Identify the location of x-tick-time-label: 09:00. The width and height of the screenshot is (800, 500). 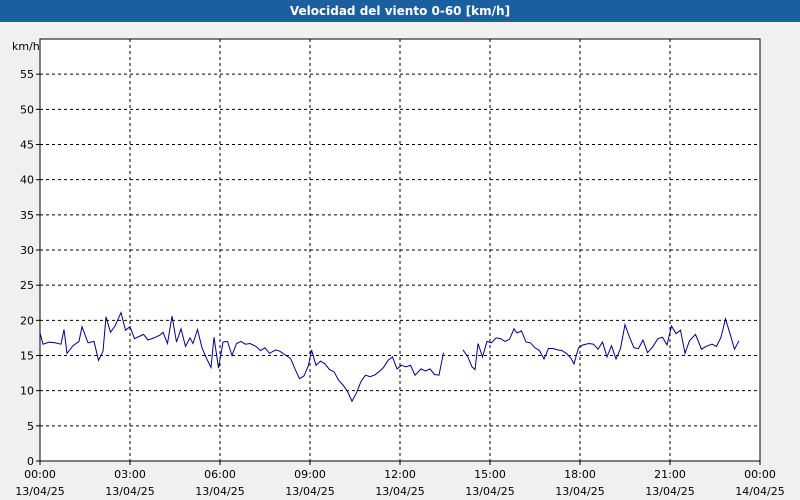
(310, 474).